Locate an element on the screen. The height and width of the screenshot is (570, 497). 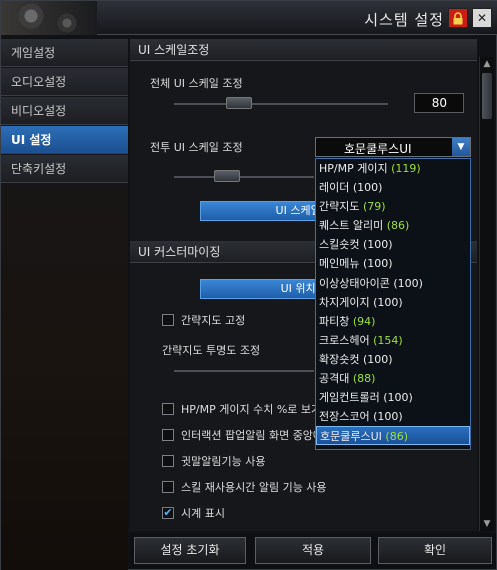
reset-button: 설정 초기화 is located at coordinates (190, 550).